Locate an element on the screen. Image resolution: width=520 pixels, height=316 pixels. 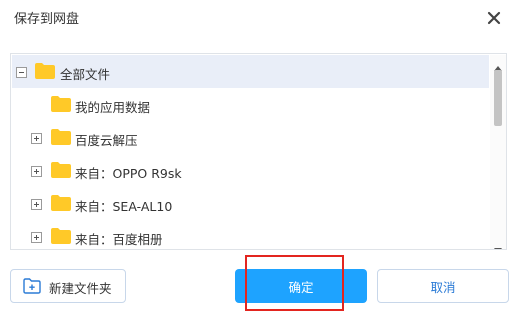
tree-item-label: 百度云解压 is located at coordinates (106, 140).